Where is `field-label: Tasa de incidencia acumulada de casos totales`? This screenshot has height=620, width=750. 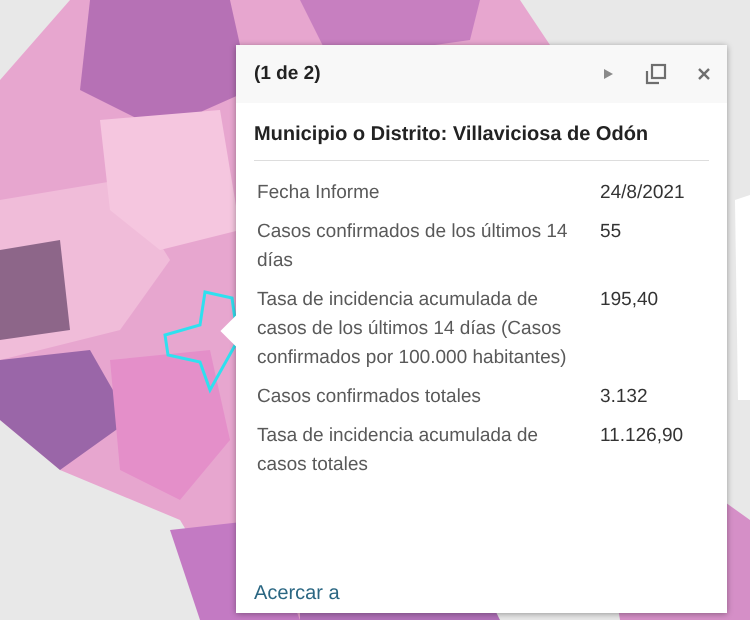
field-label: Tasa de incidencia acumulada de casos totales is located at coordinates (398, 450).